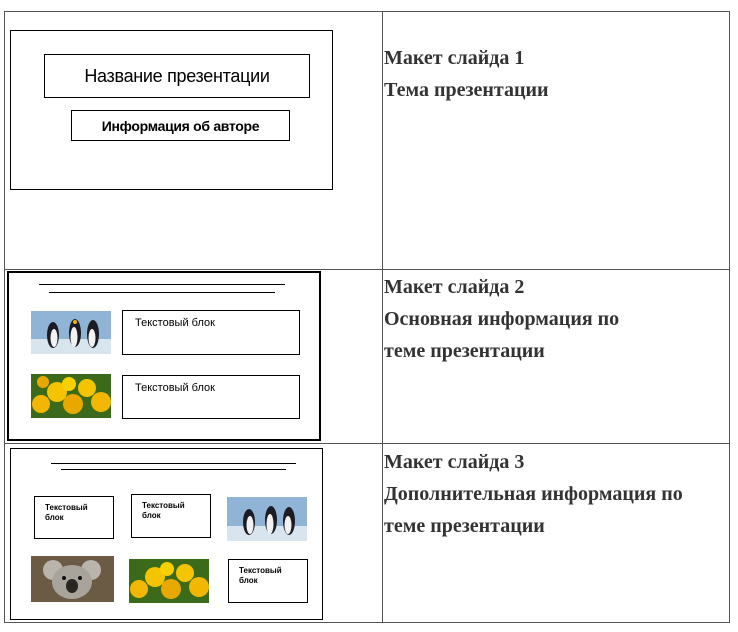 This screenshot has width=738, height=632. I want to click on koala-icon, so click(72, 579).